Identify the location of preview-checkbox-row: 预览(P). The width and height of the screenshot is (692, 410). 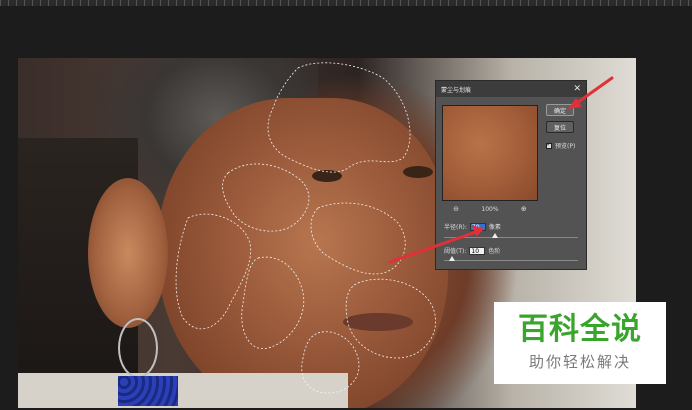
(560, 145).